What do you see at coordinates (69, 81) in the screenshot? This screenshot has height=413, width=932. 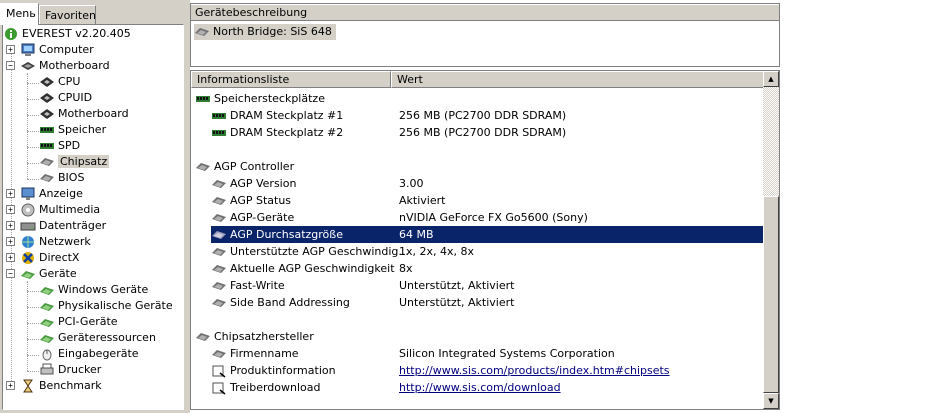 I see `tree-item-label: CPU` at bounding box center [69, 81].